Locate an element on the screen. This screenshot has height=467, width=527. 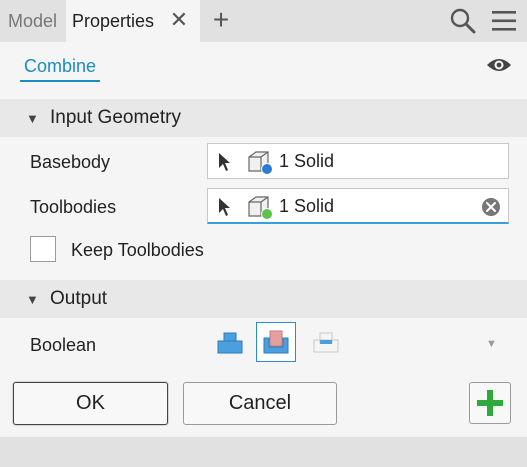
intersect-button is located at coordinates (326, 342).